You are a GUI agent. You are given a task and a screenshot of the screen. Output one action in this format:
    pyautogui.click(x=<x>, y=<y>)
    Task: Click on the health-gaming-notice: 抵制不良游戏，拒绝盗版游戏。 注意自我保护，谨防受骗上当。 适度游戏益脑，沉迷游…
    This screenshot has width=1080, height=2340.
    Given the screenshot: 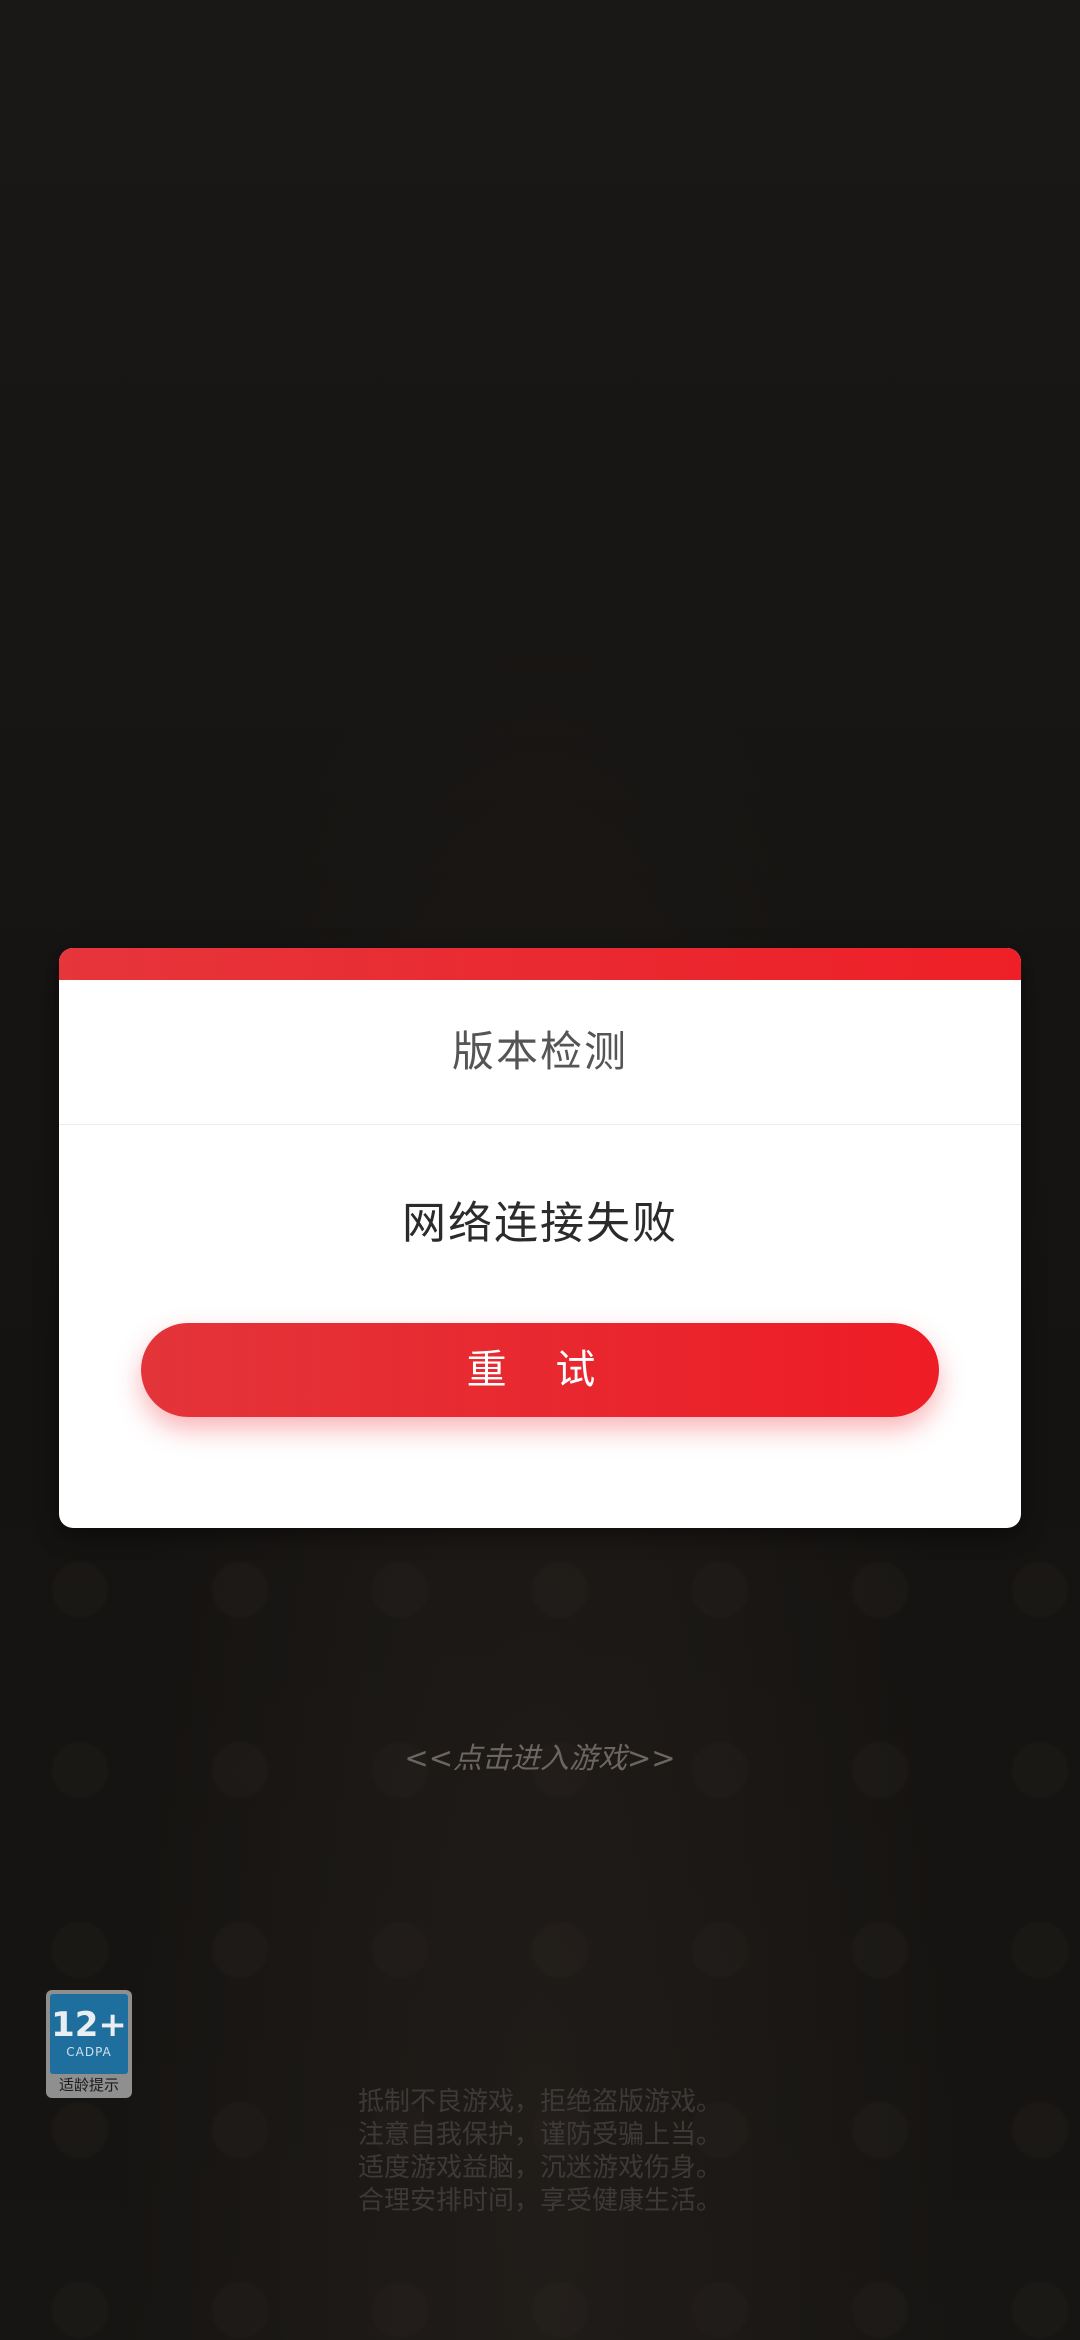 What is the action you would take?
    pyautogui.click(x=540, y=2152)
    